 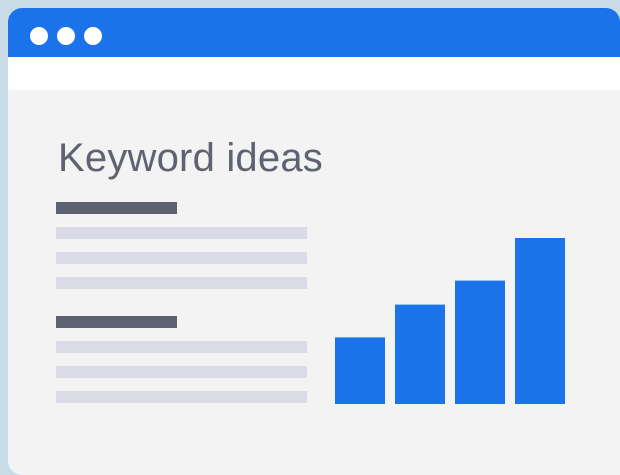 What do you see at coordinates (190, 158) in the screenshot?
I see `page-title: Keyword ideas` at bounding box center [190, 158].